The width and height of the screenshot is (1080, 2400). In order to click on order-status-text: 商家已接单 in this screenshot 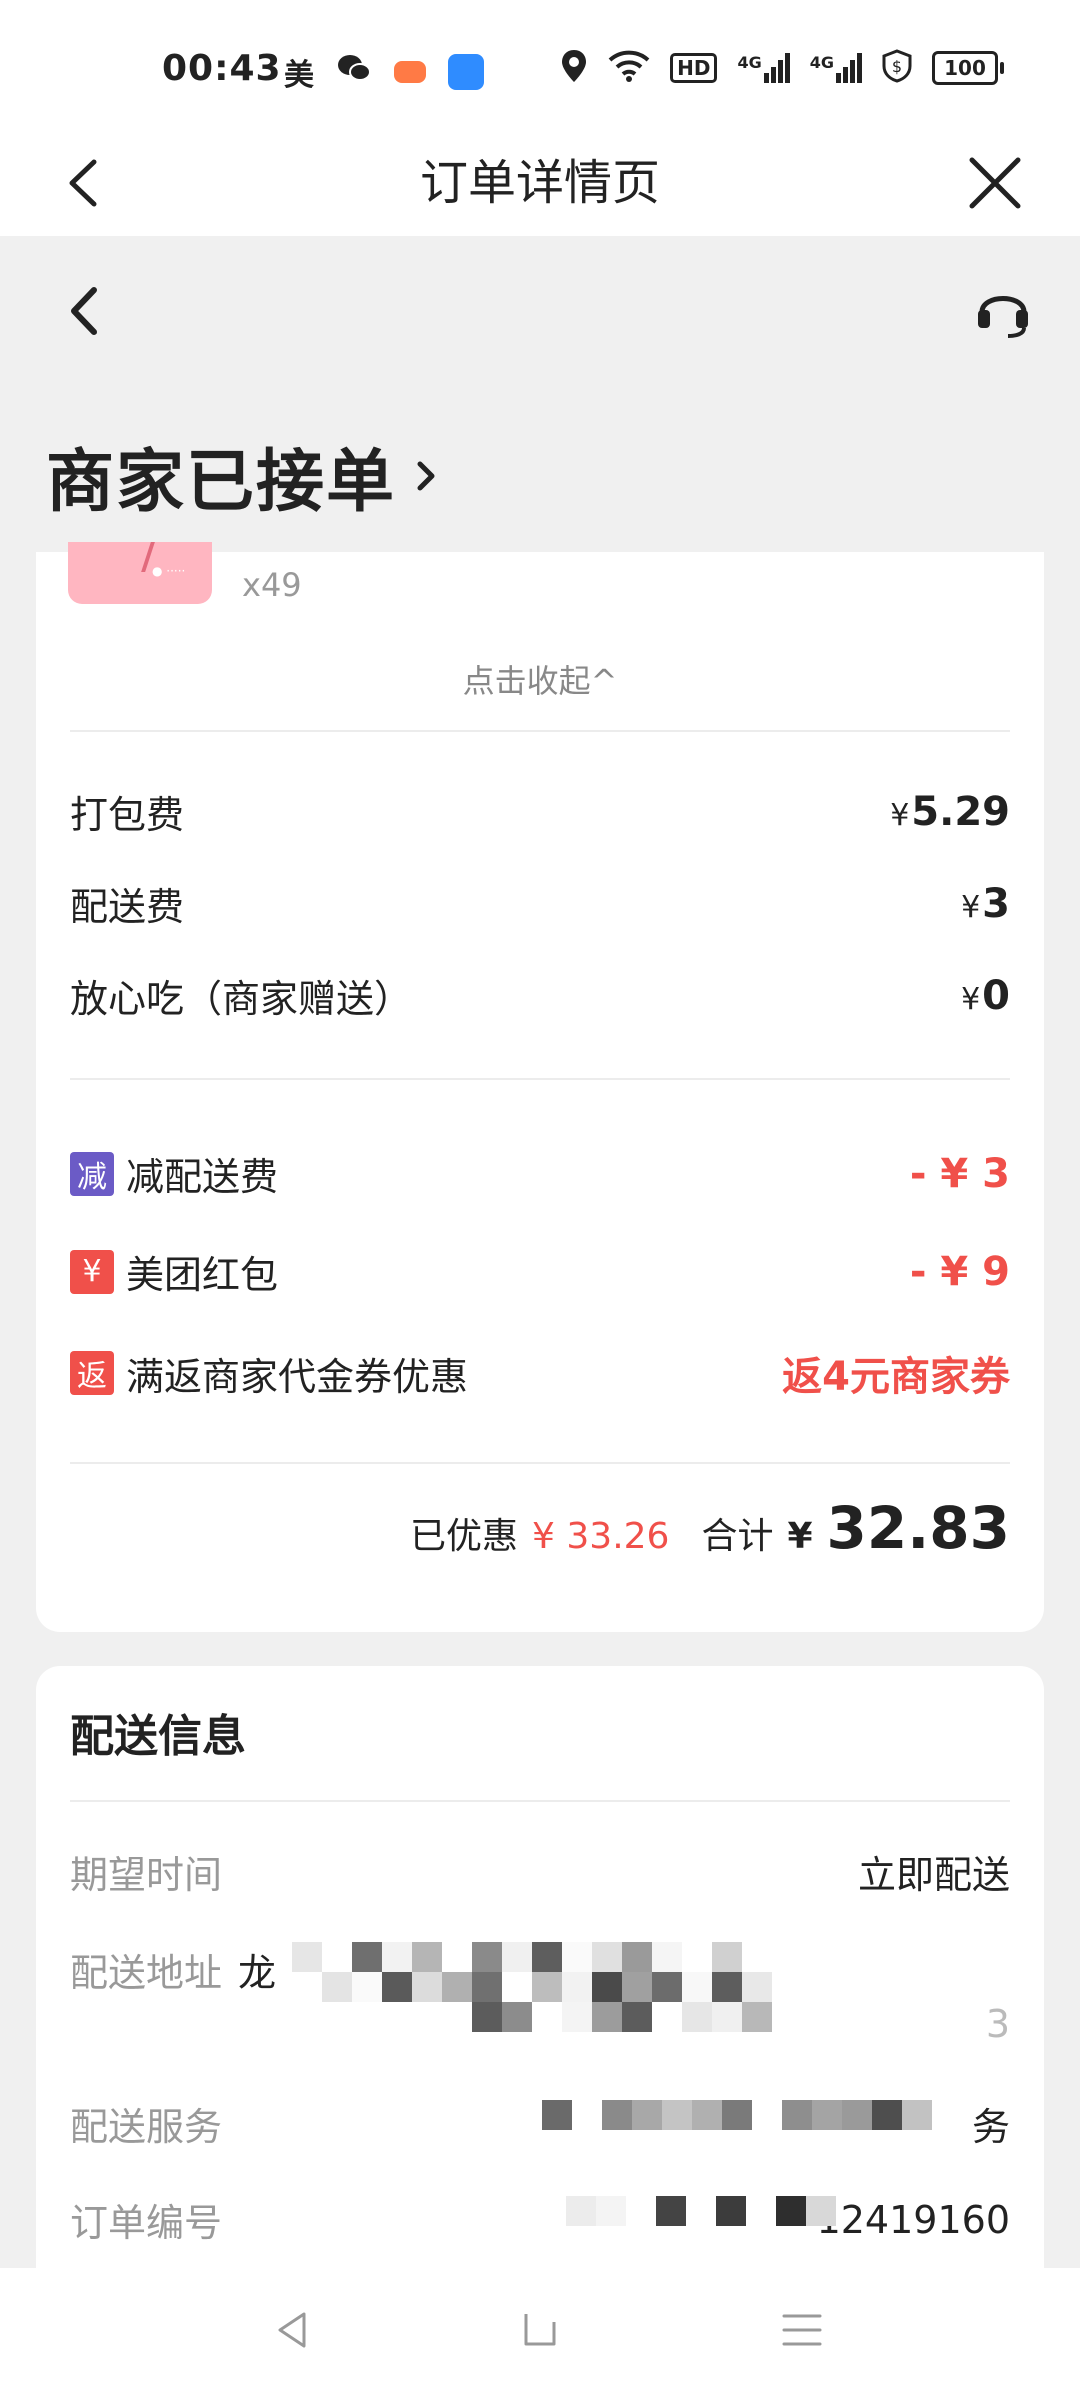, I will do `click(221, 482)`.